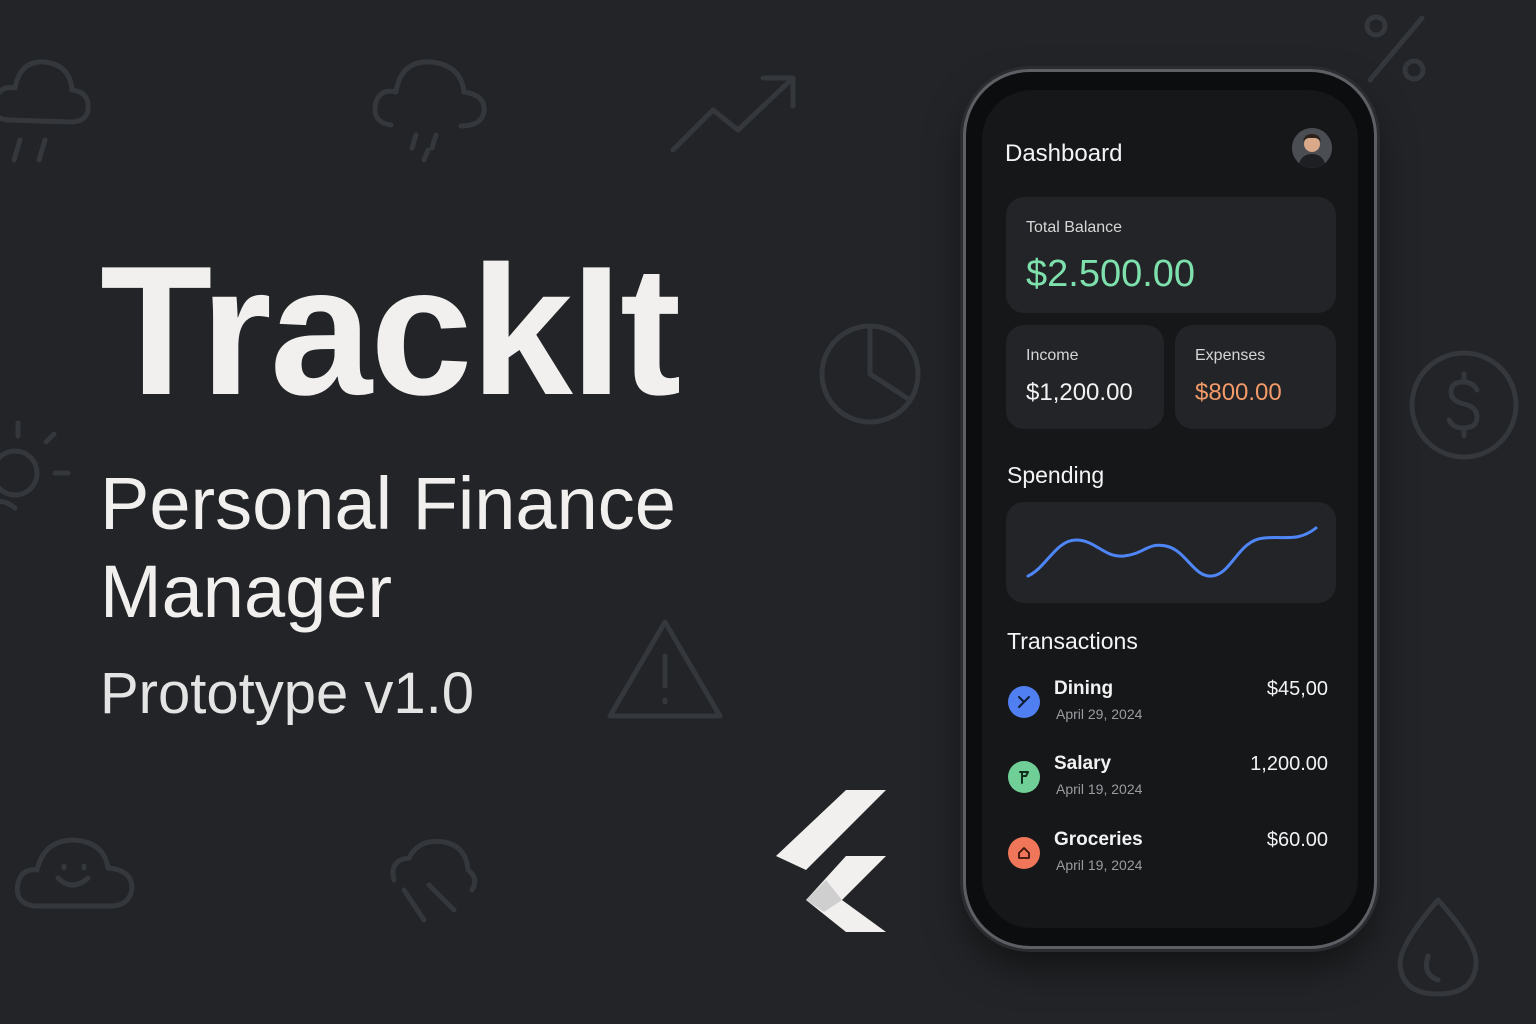 This screenshot has width=1536, height=1024. Describe the element at coordinates (1098, 839) in the screenshot. I see `transaction-name: Groceries` at that location.